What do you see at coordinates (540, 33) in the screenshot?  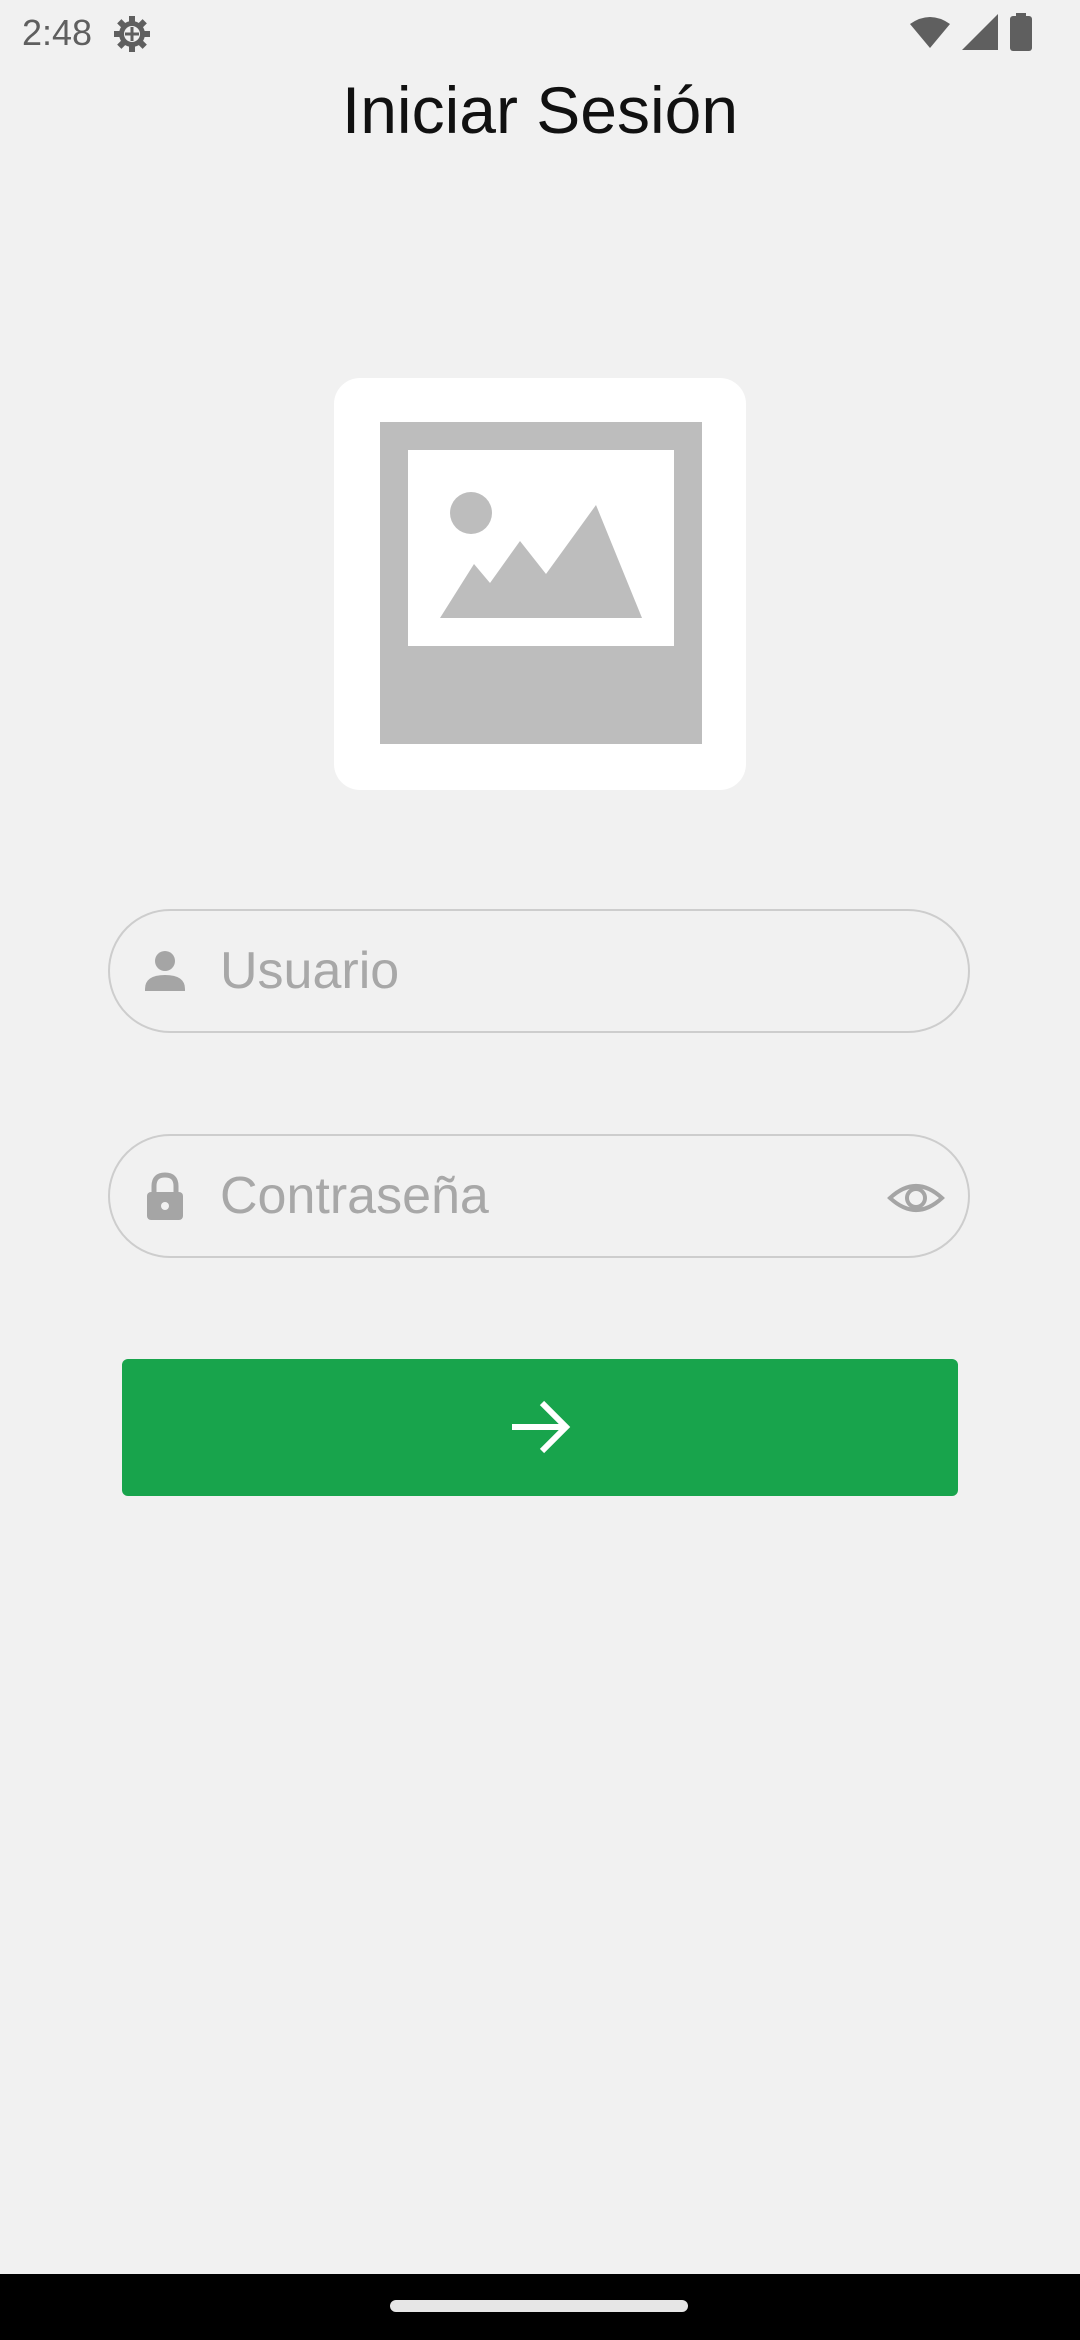 I see `status-bar: 2:48` at bounding box center [540, 33].